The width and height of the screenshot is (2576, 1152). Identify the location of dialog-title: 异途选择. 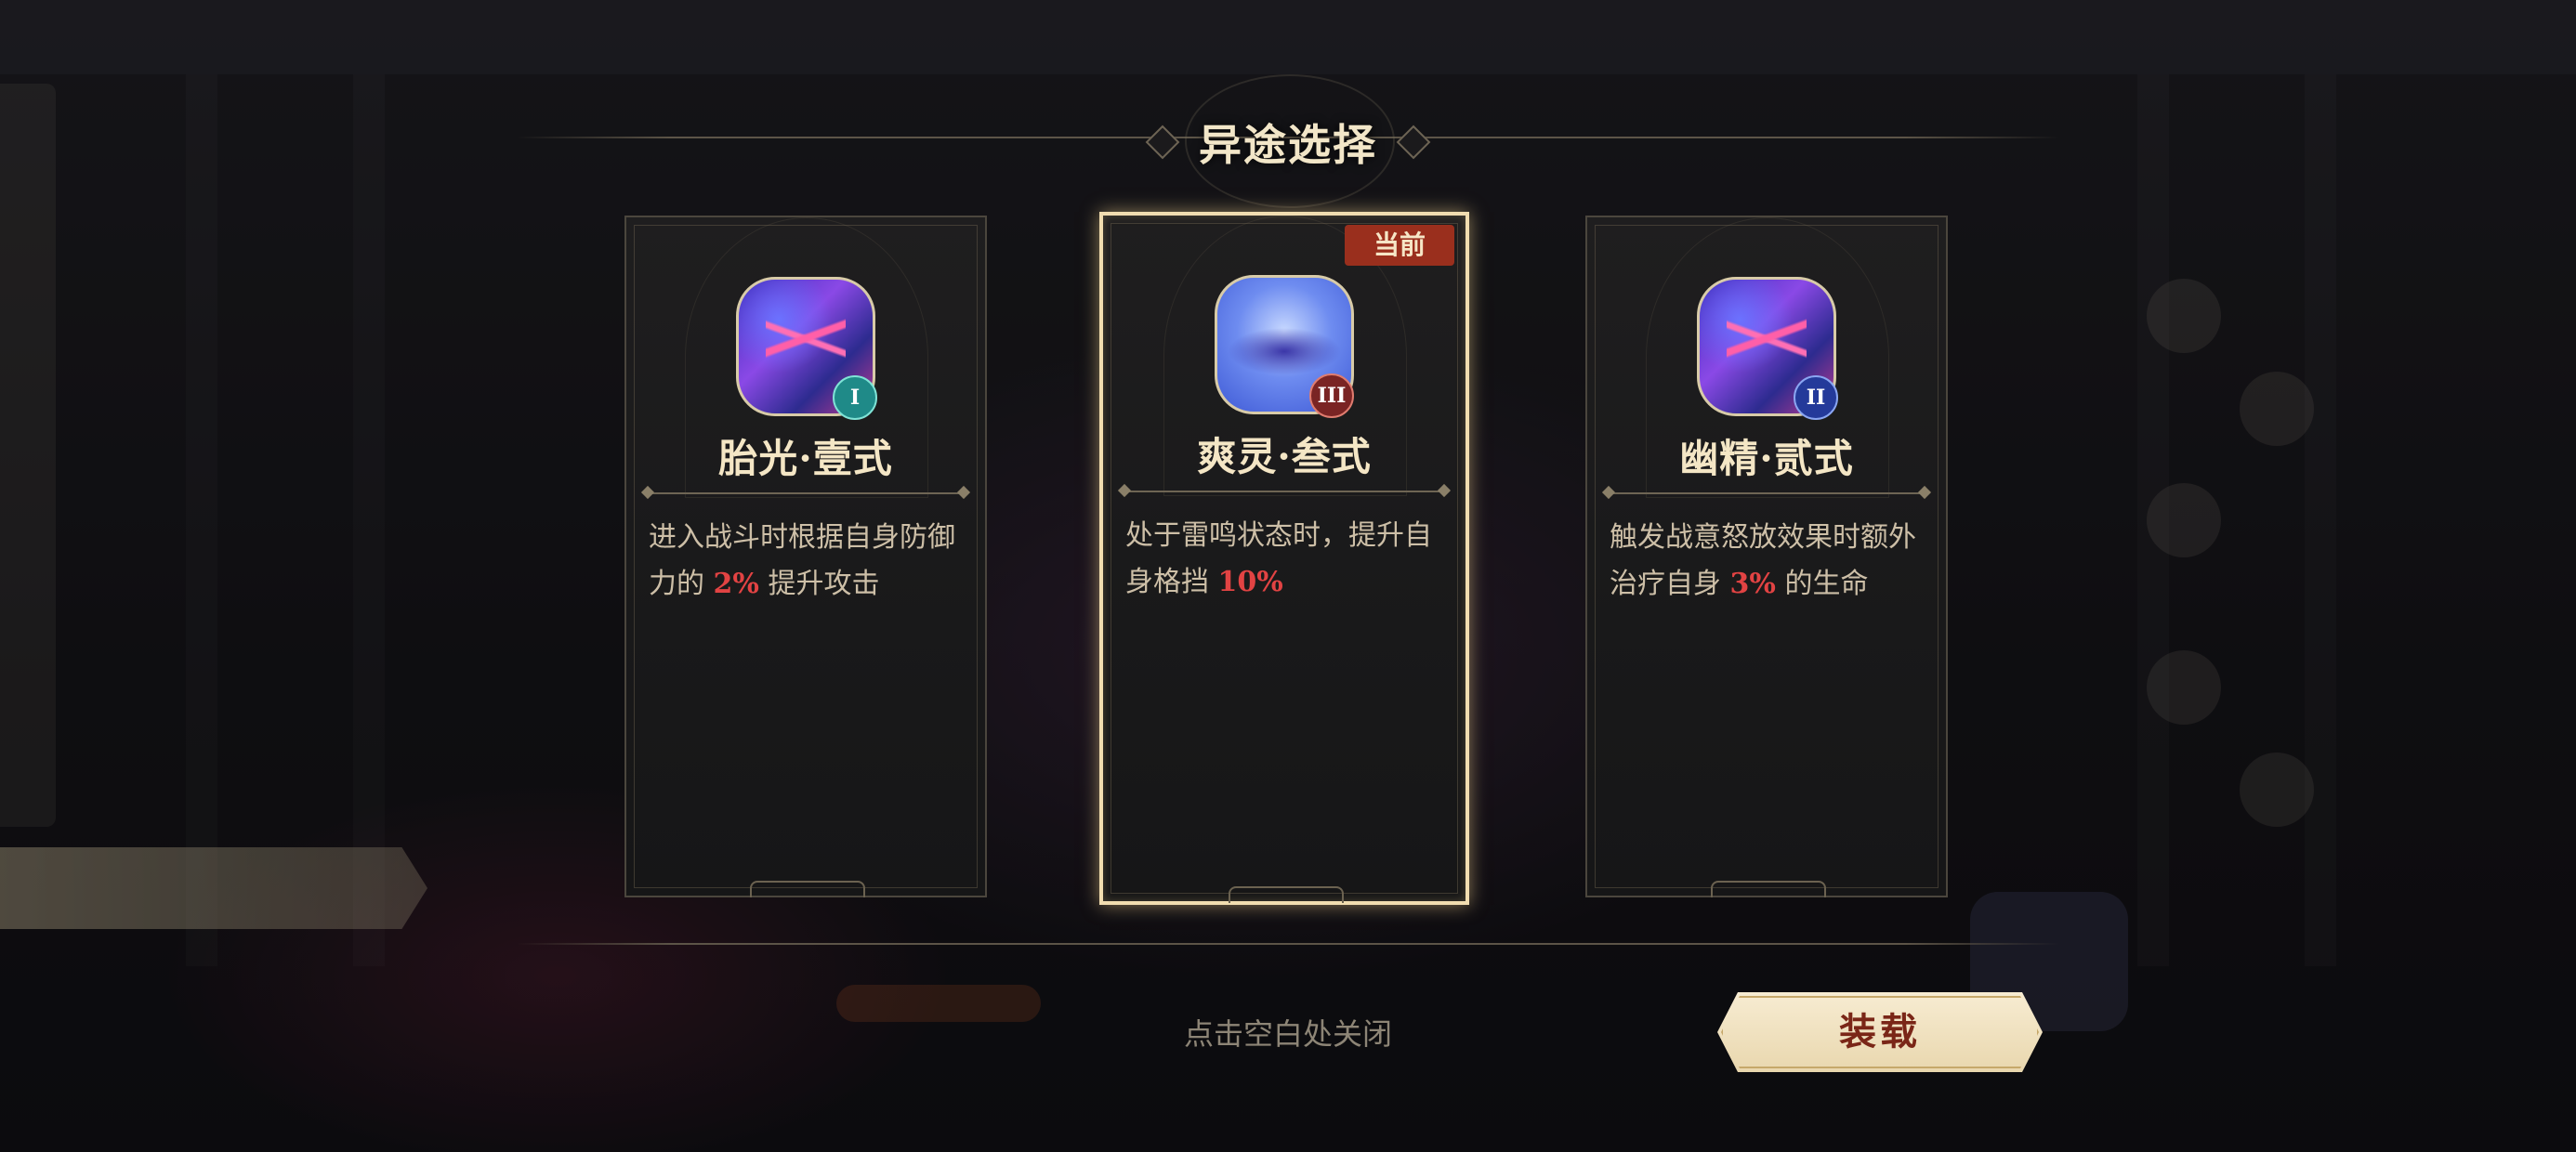
(1288, 145).